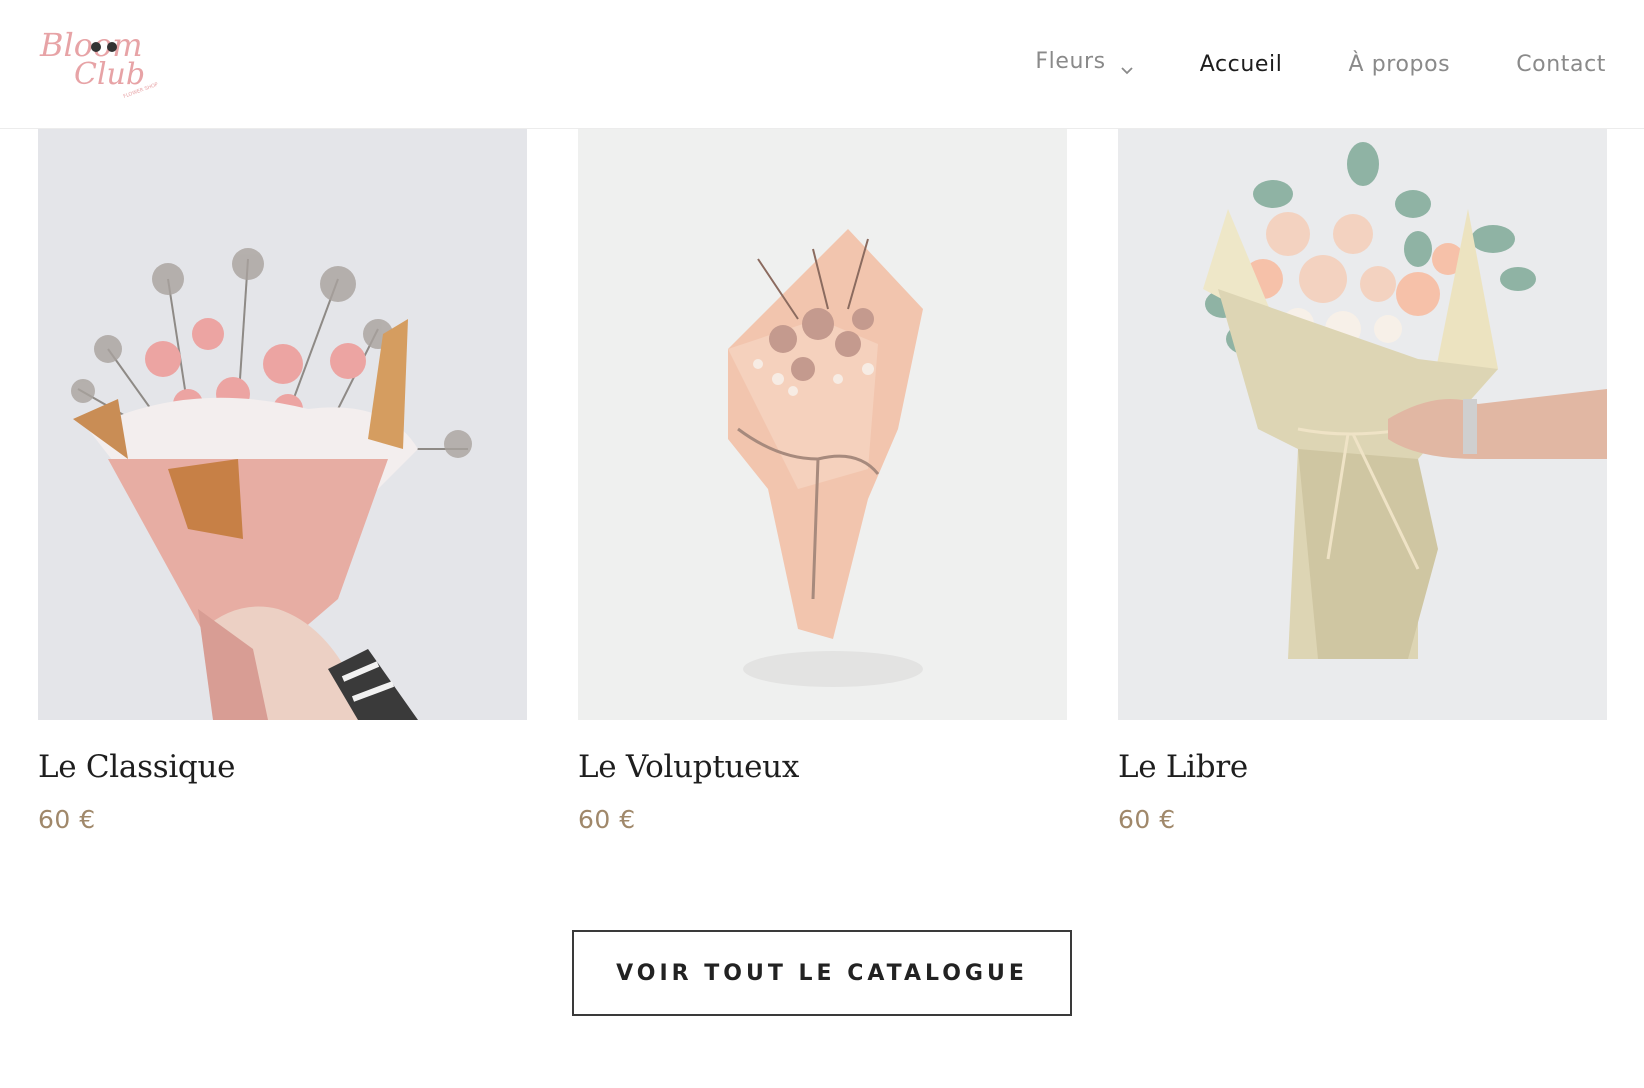  I want to click on product-title: Le Voluptueux, so click(688, 767).